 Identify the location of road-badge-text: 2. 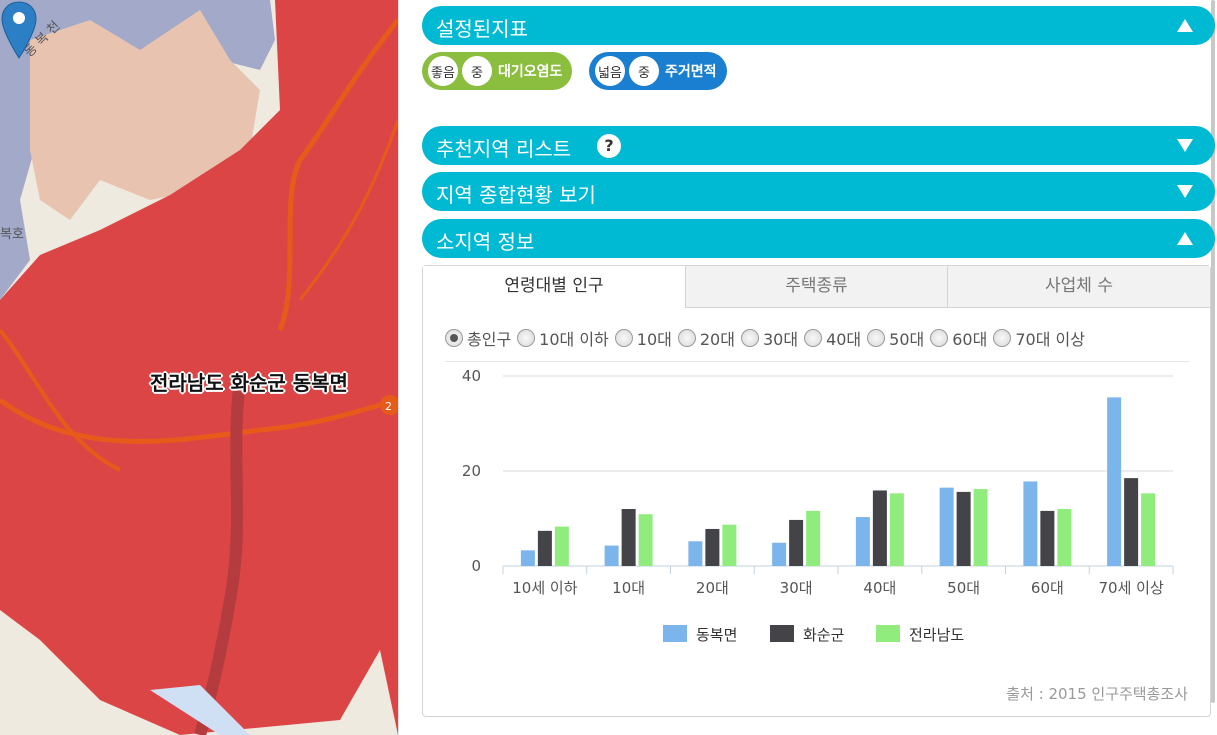
(388, 406).